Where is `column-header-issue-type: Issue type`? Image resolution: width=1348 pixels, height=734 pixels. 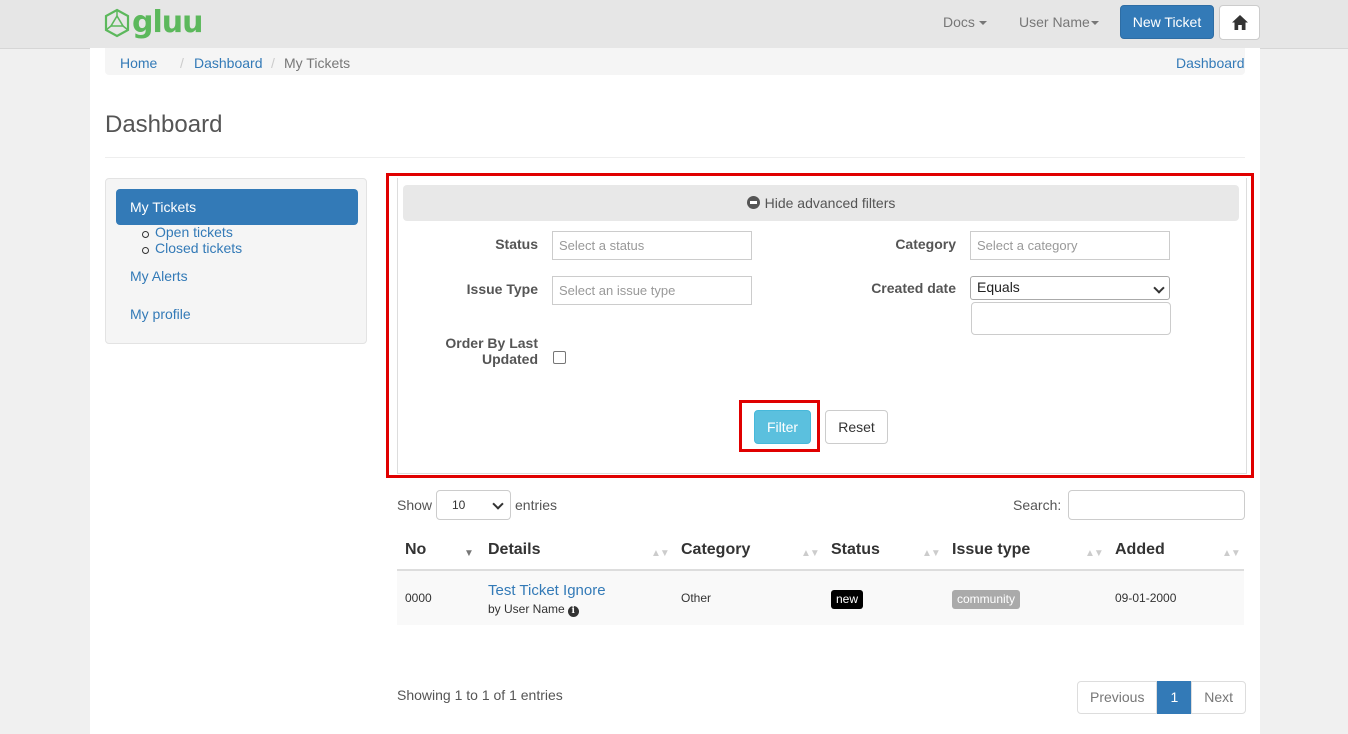 column-header-issue-type: Issue type is located at coordinates (991, 550).